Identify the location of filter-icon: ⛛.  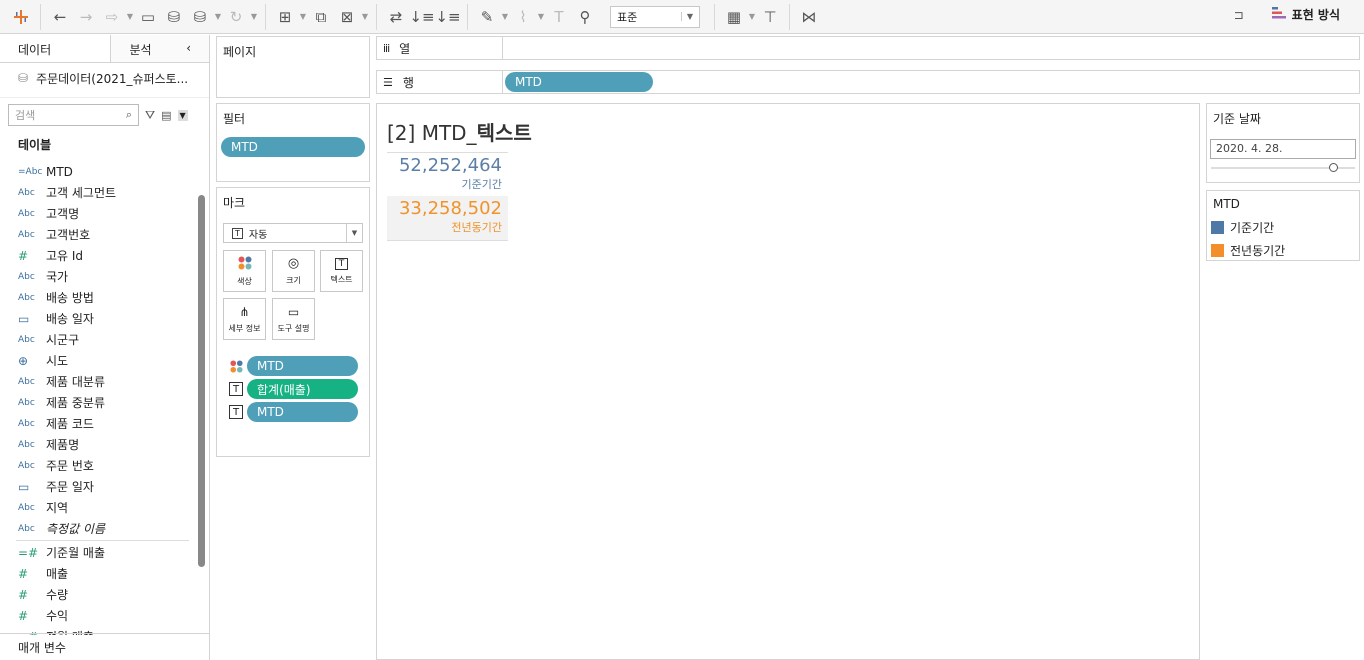
(150, 115).